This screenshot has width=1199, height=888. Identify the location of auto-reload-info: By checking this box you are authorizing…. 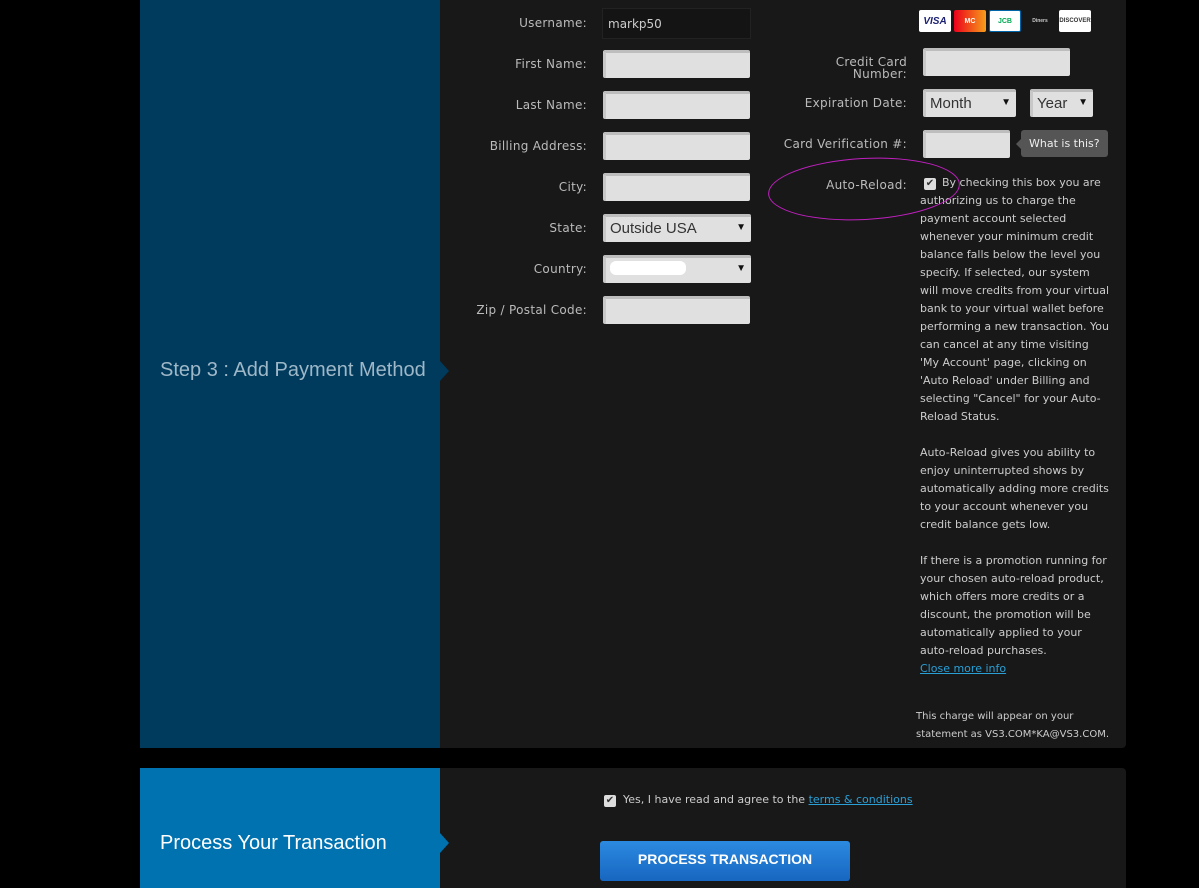
(1015, 426).